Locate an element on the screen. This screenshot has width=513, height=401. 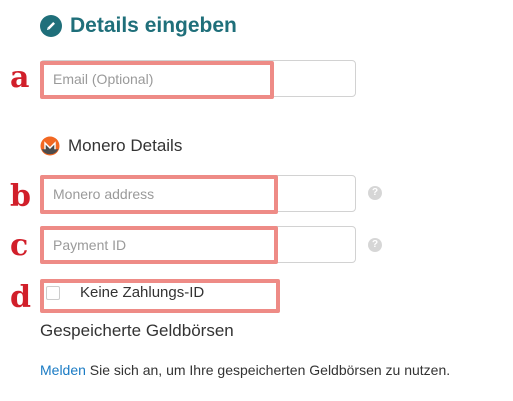
section-title: Monero Details is located at coordinates (125, 145).